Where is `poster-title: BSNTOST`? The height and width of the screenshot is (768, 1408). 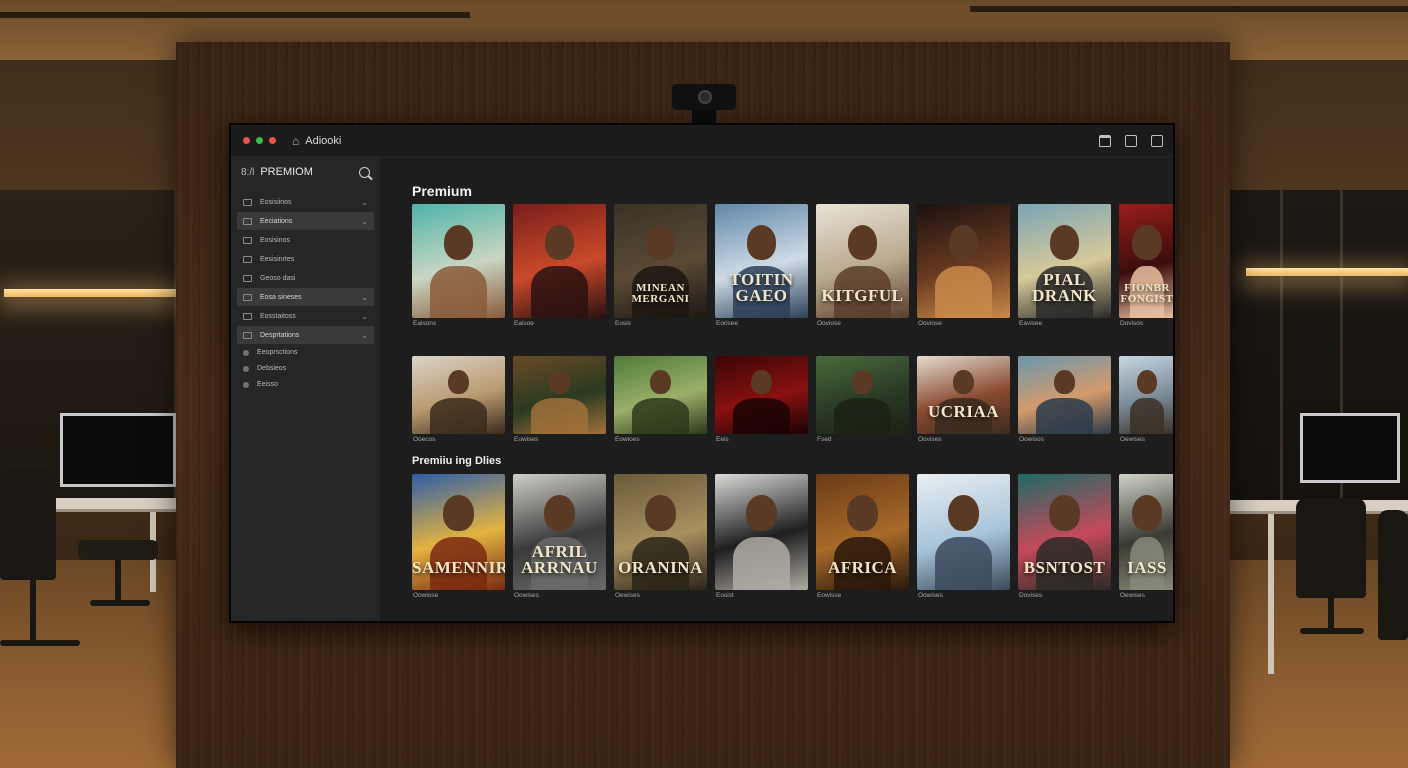 poster-title: BSNTOST is located at coordinates (1064, 567).